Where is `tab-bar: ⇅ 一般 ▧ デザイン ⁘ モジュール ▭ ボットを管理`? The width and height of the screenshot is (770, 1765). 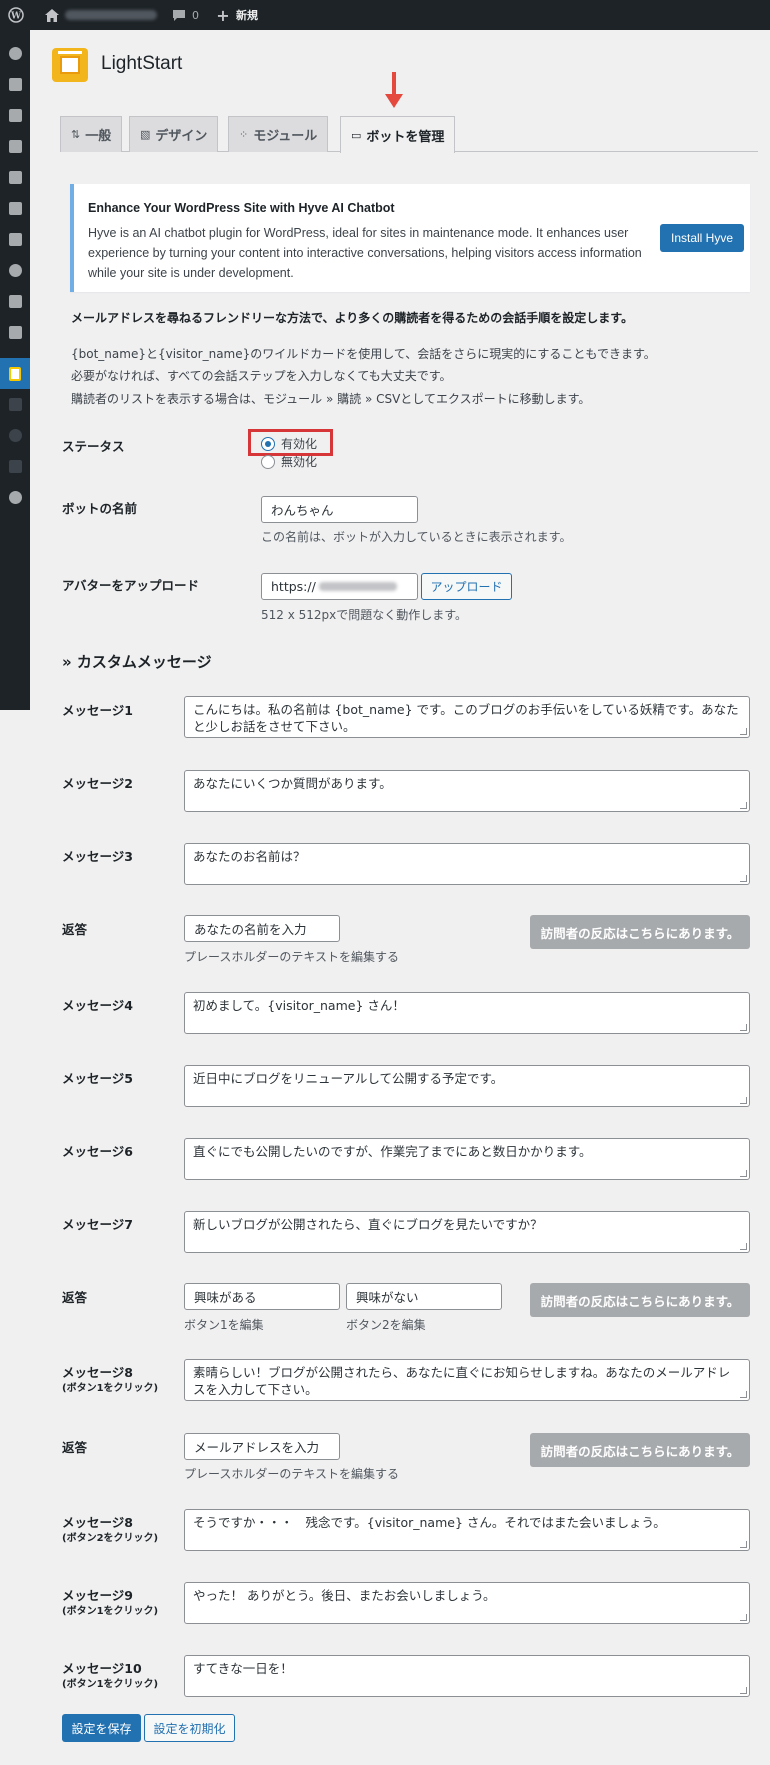
tab-bar: ⇅ 一般 ▧ デザイン ⁘ モジュール ▭ ボットを管理 is located at coordinates (409, 134).